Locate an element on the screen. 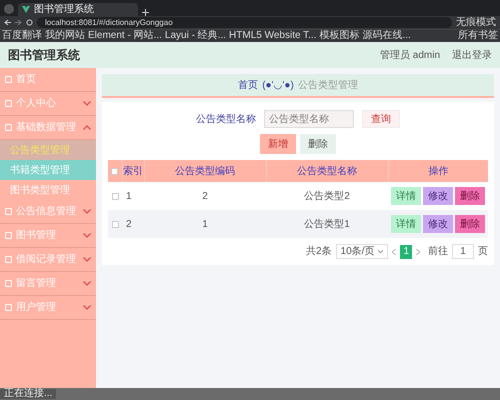 The image size is (500, 400). reload-icon is located at coordinates (29, 22).